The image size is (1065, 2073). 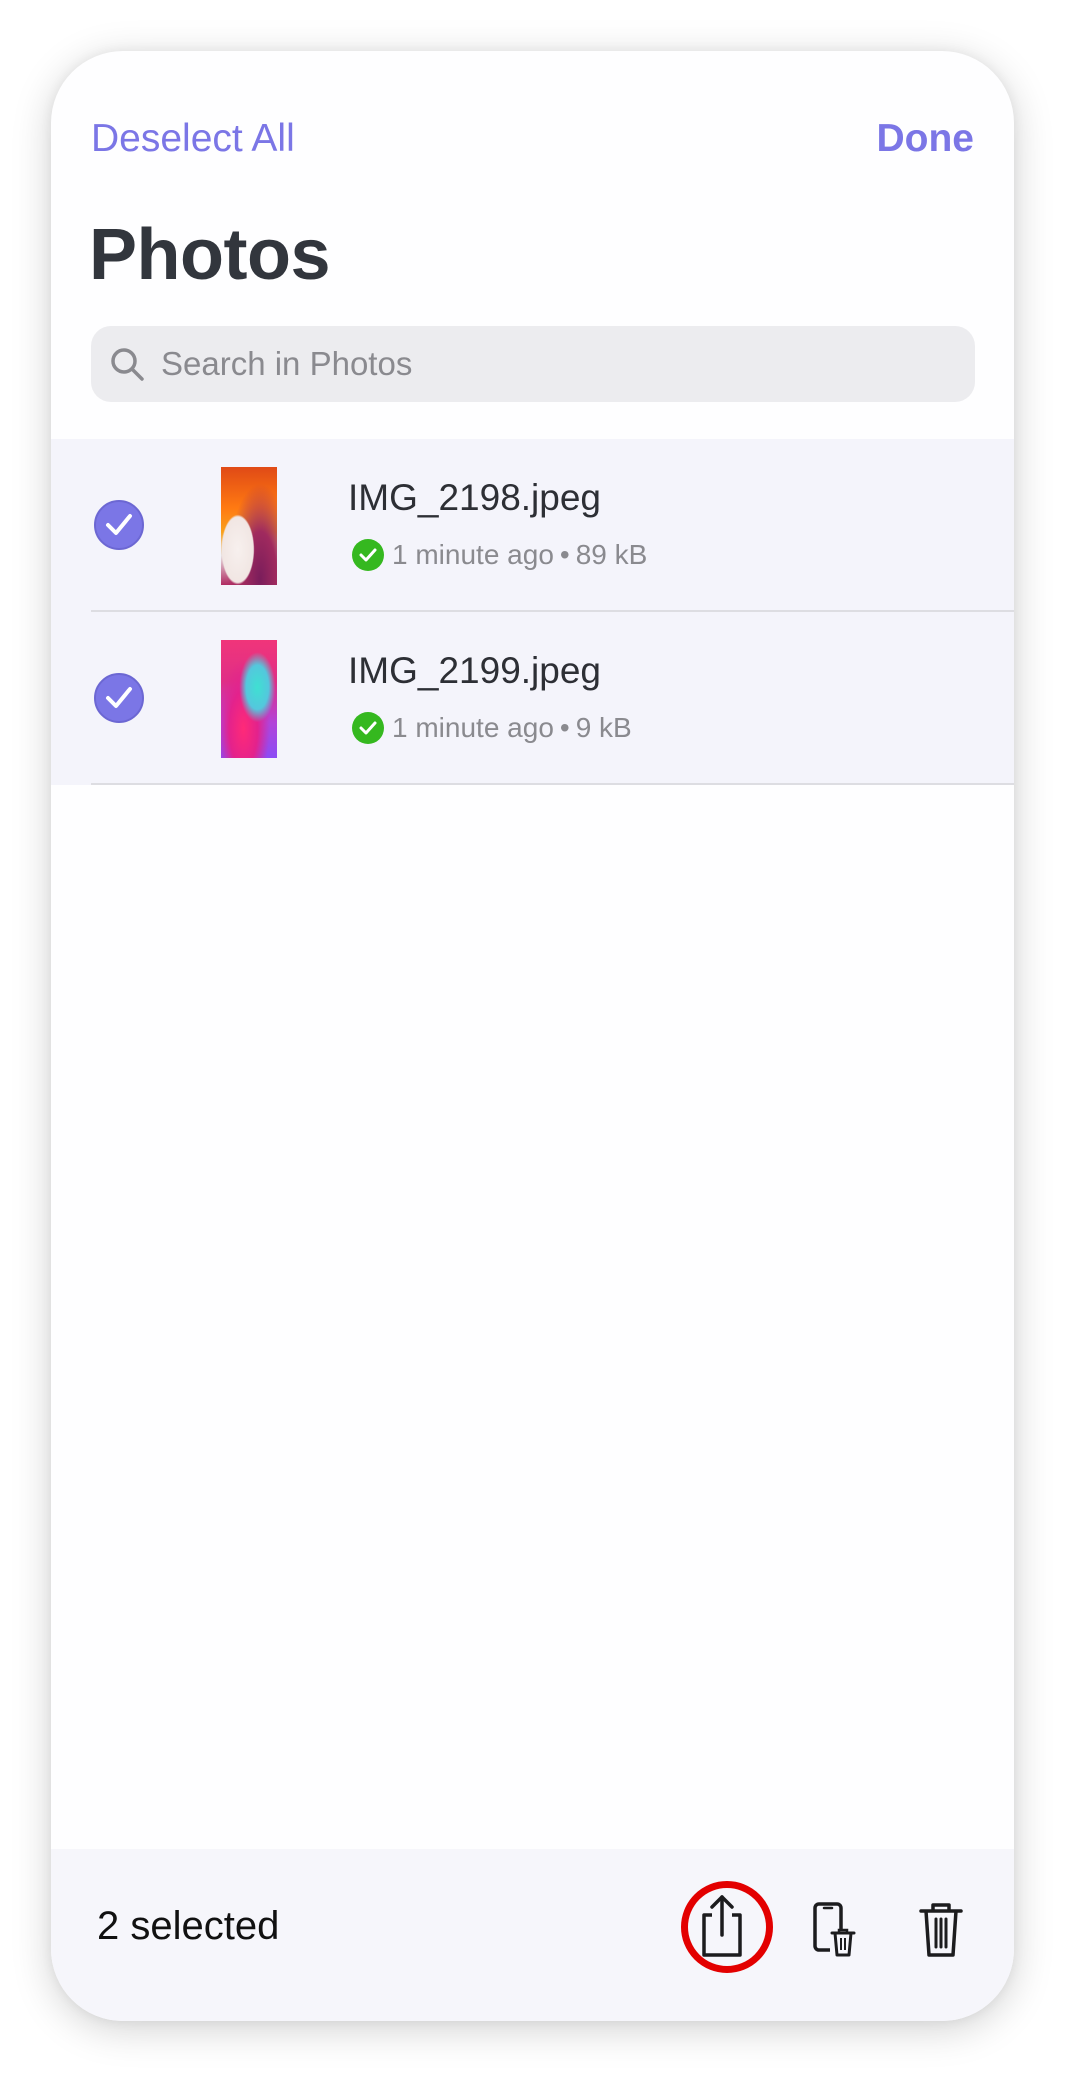 What do you see at coordinates (475, 670) in the screenshot?
I see `file-name: IMG_2199.jpeg` at bounding box center [475, 670].